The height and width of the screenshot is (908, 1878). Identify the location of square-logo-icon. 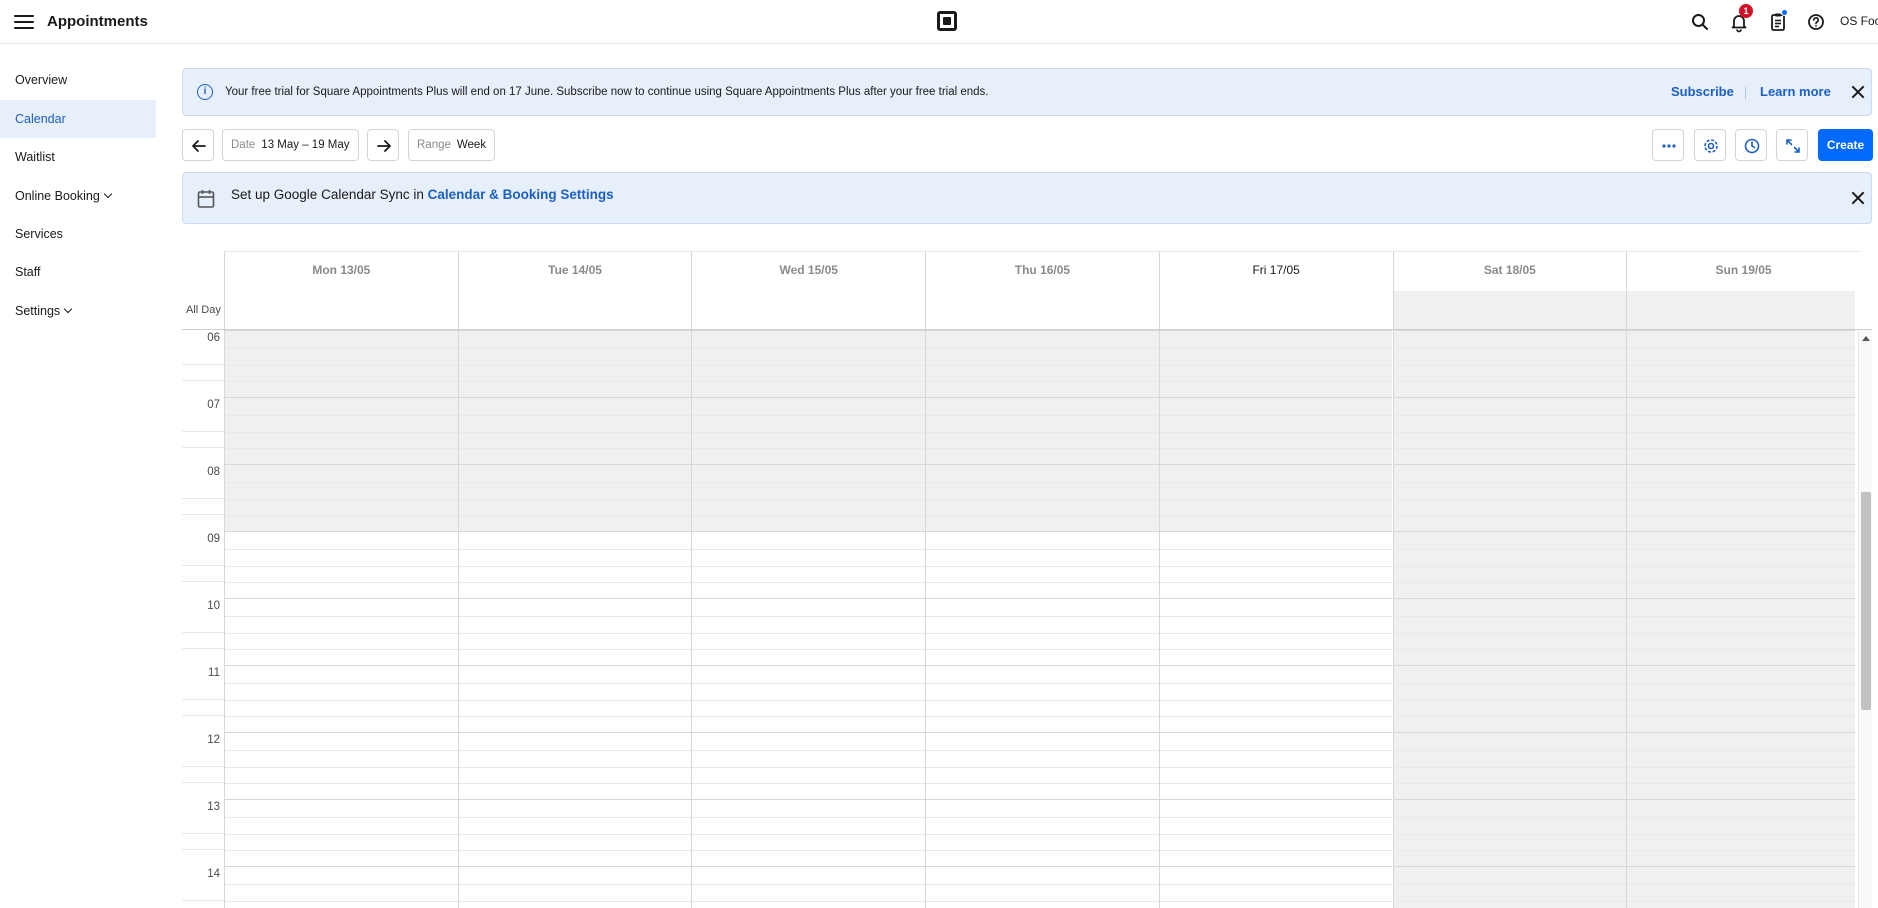
(947, 21).